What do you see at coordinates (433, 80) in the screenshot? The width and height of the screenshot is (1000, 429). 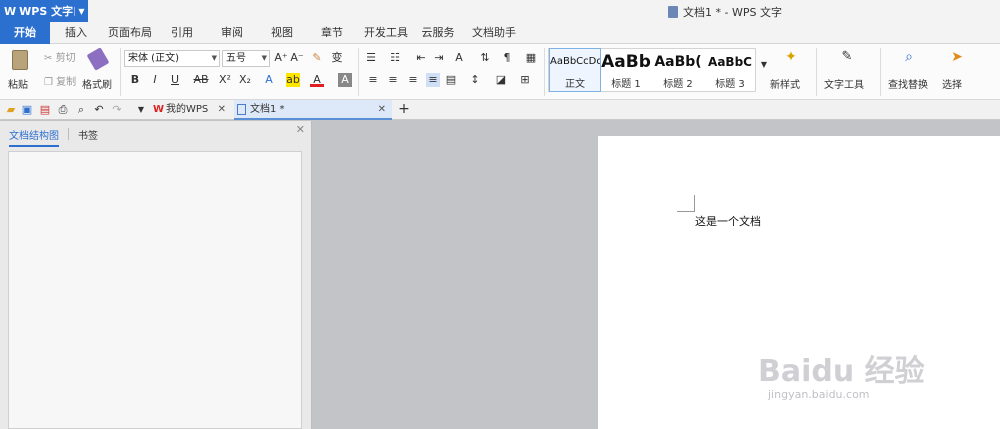 I see `align-justify-icon: ≡` at bounding box center [433, 80].